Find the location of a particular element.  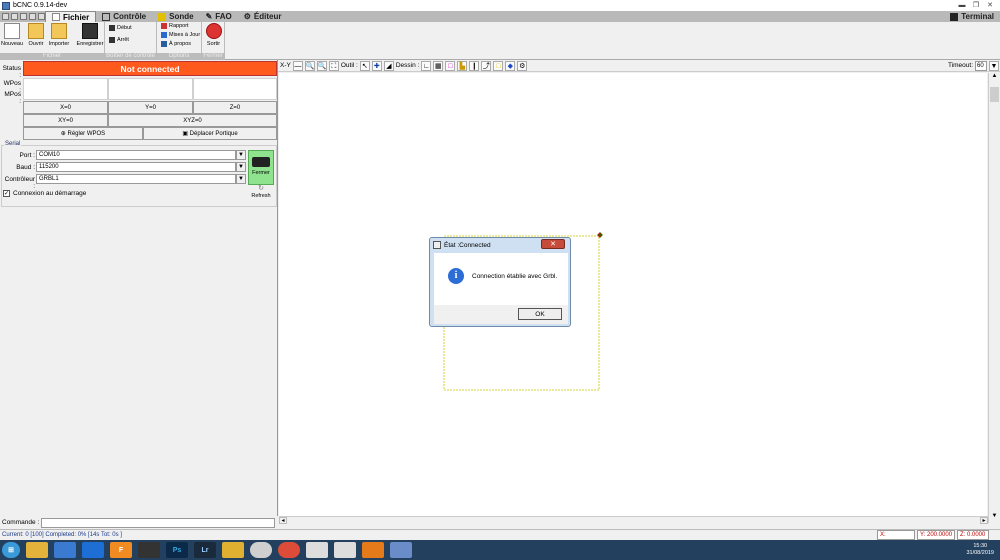

select-arrow-icon: ↖ is located at coordinates (364, 65).